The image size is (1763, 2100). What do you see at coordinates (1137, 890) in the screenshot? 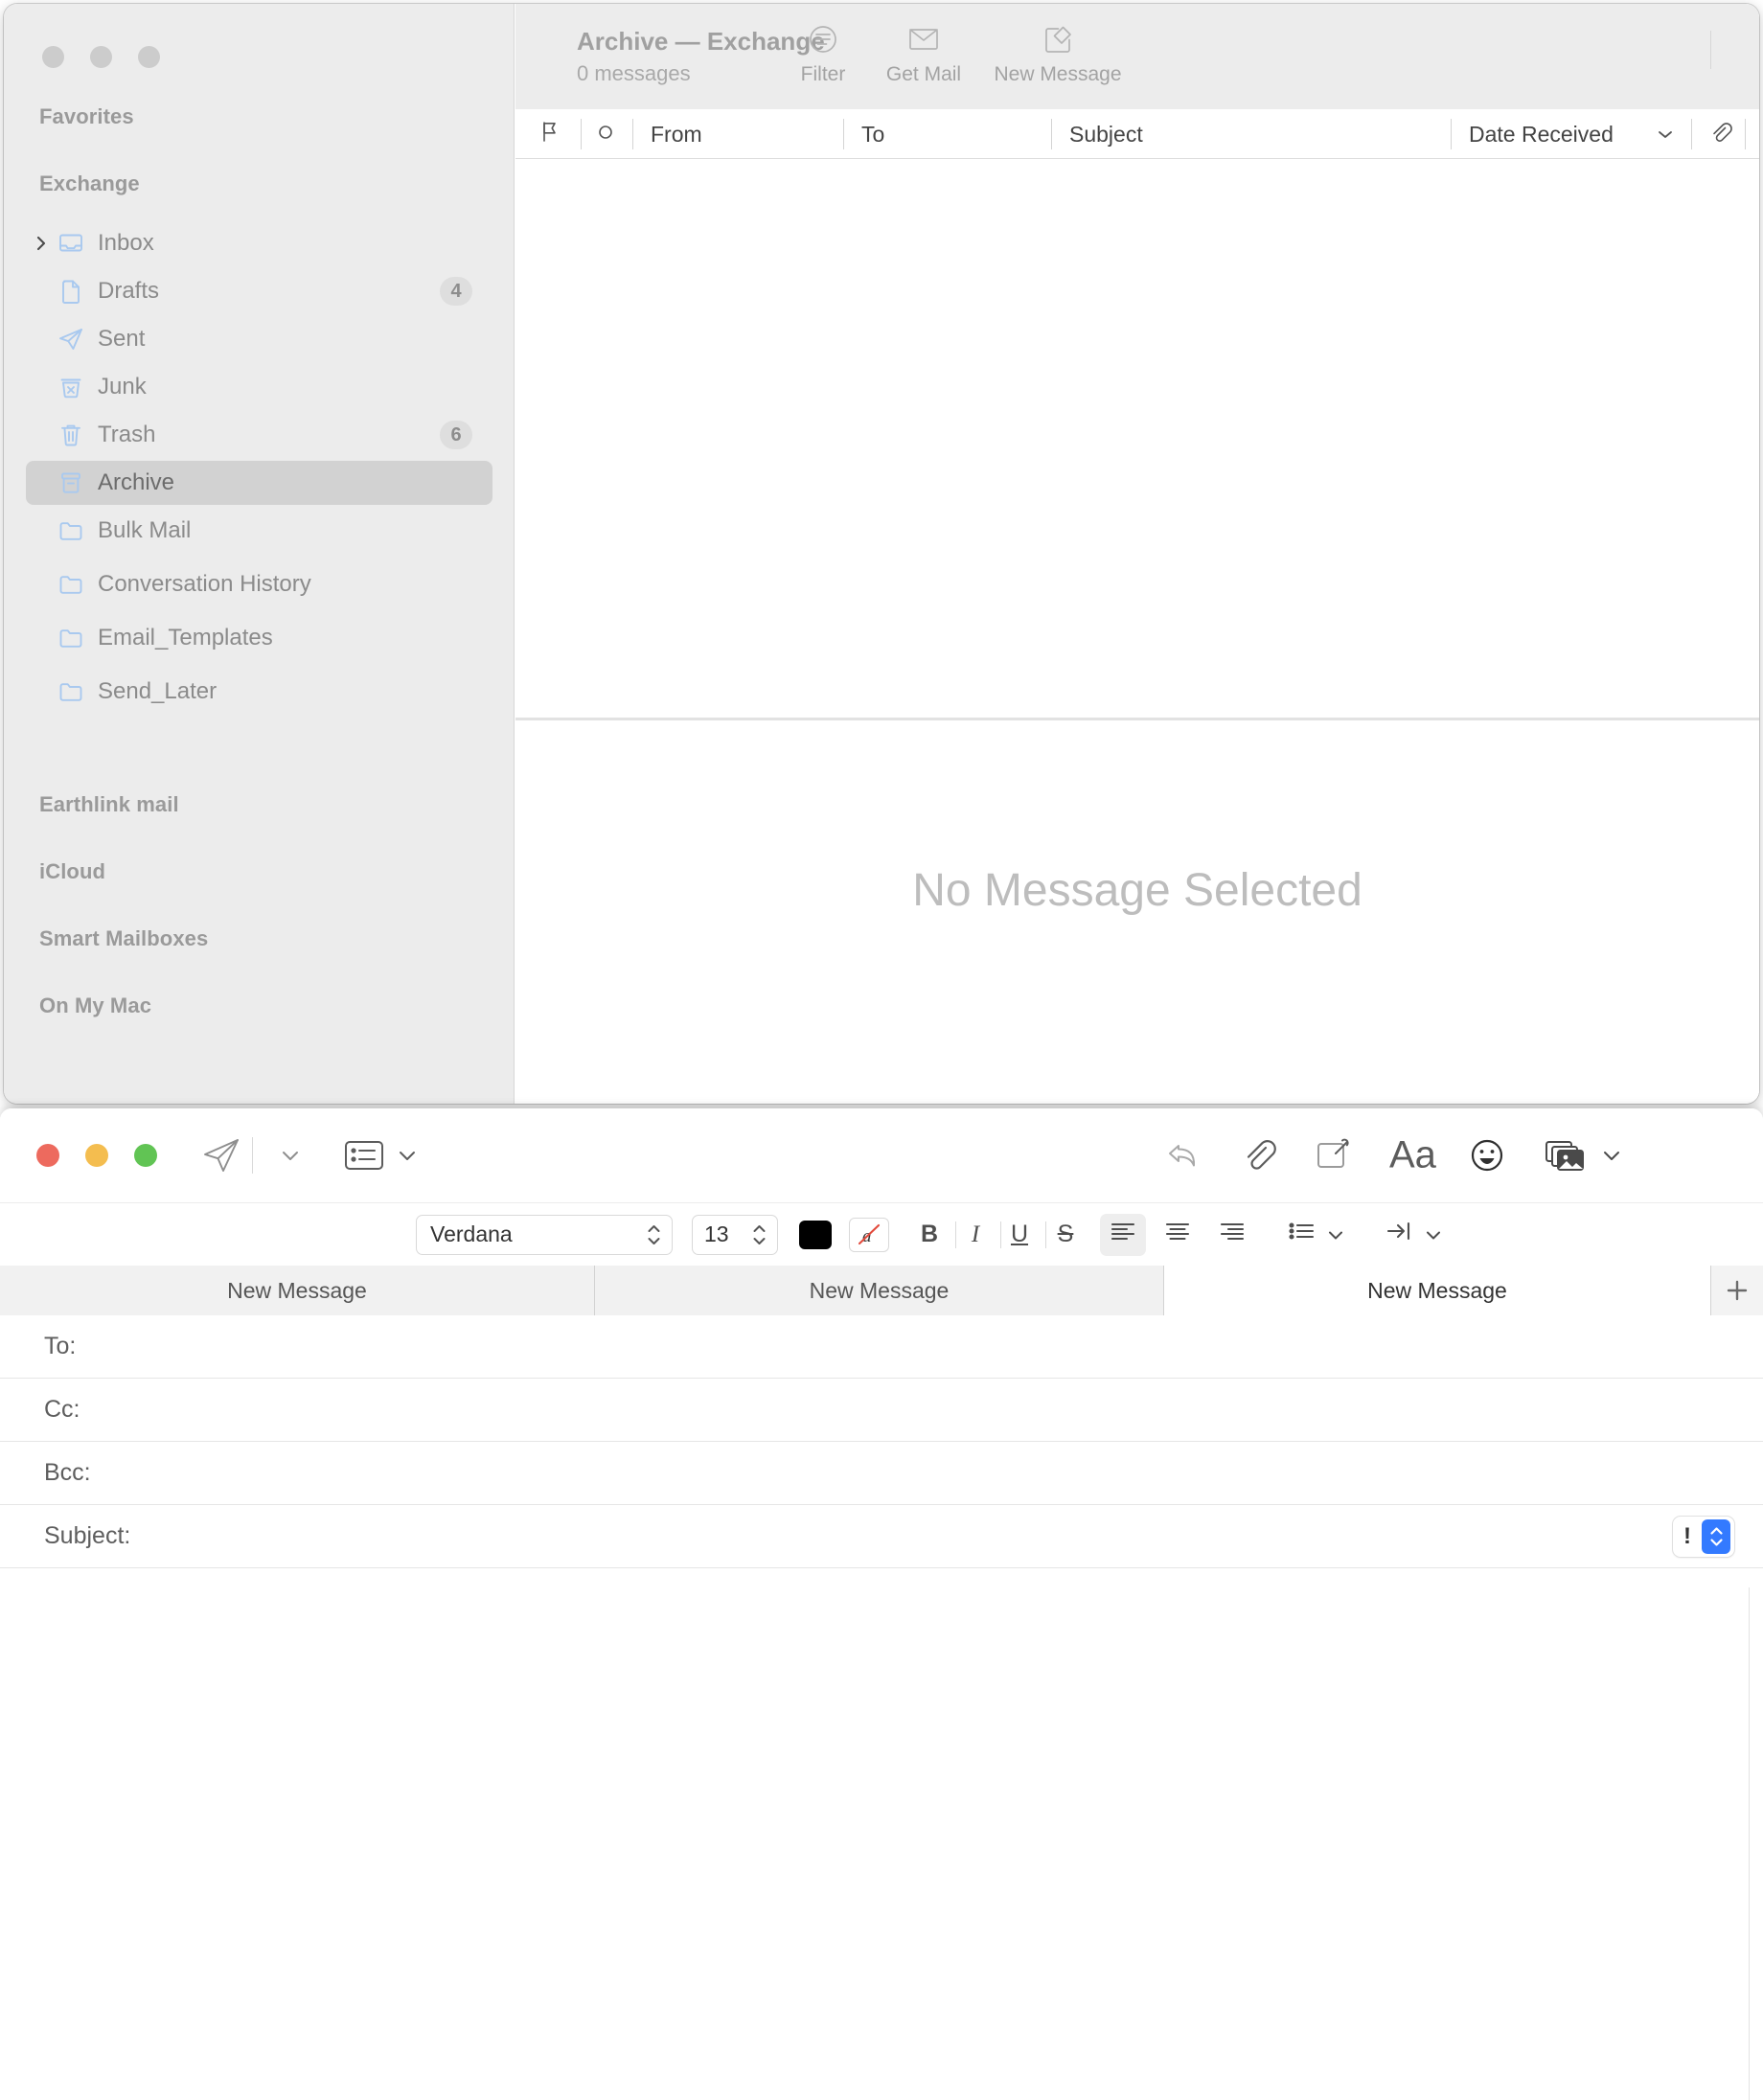
I see `no-message-selected-text: No Message Selected` at bounding box center [1137, 890].